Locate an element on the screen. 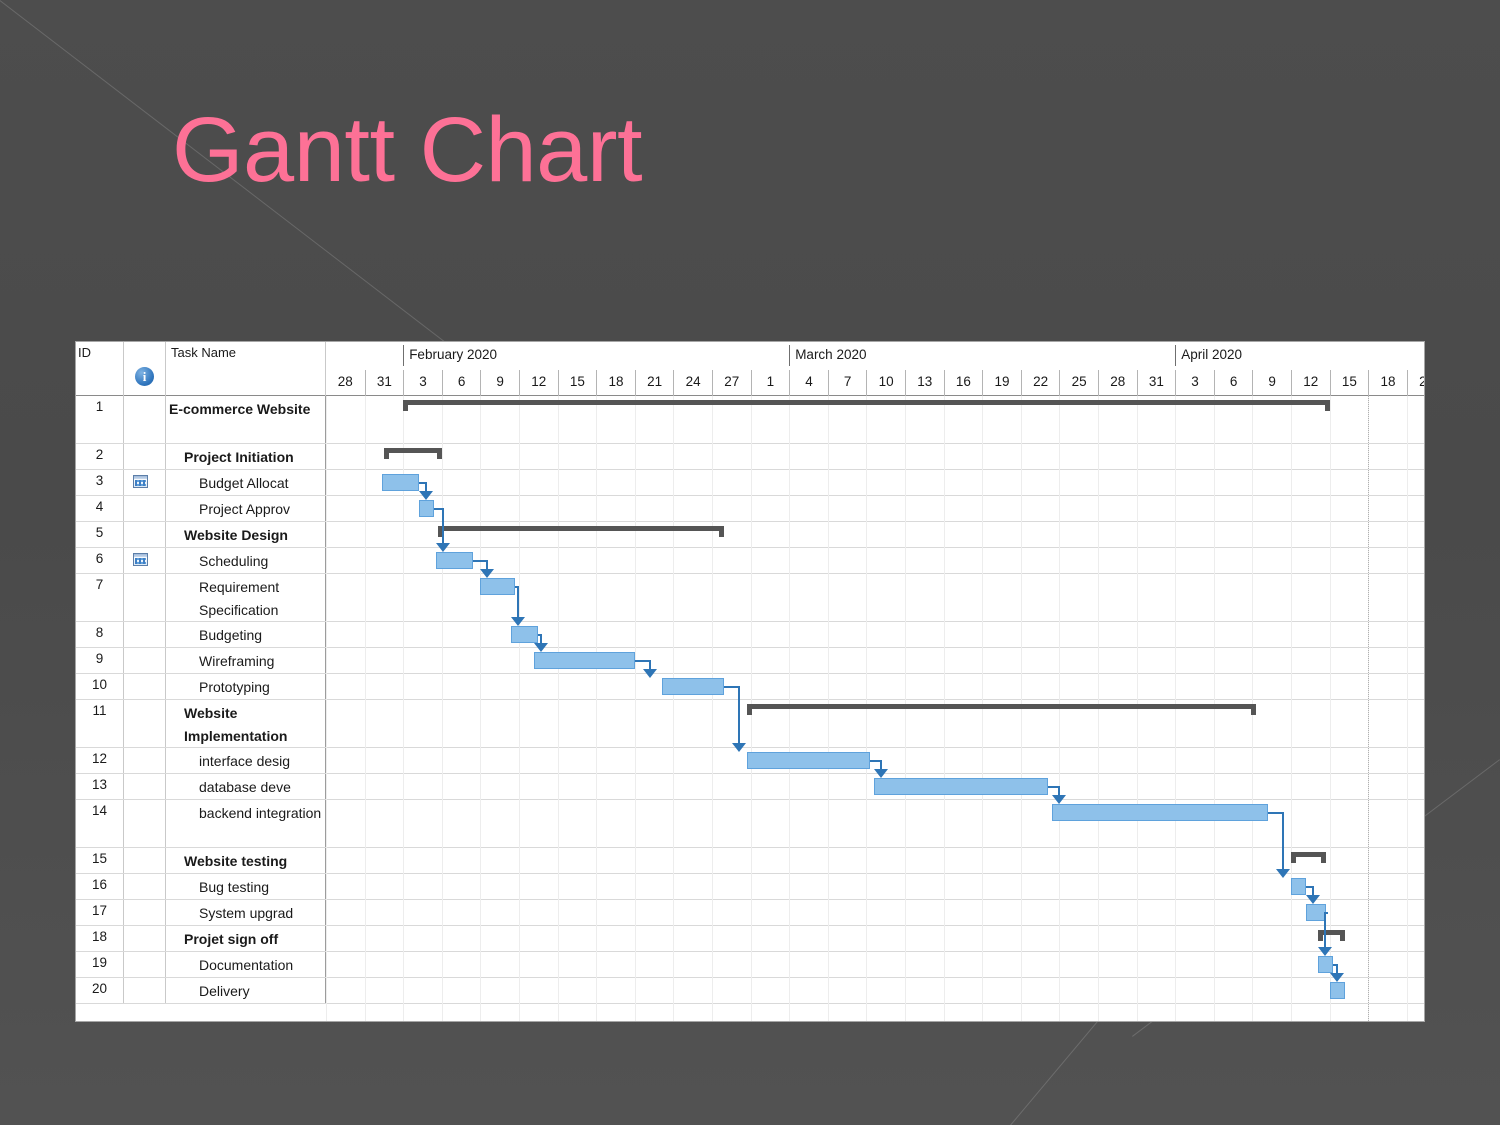 This screenshot has height=1125, width=1500. timeline-tick: 21 is located at coordinates (654, 383).